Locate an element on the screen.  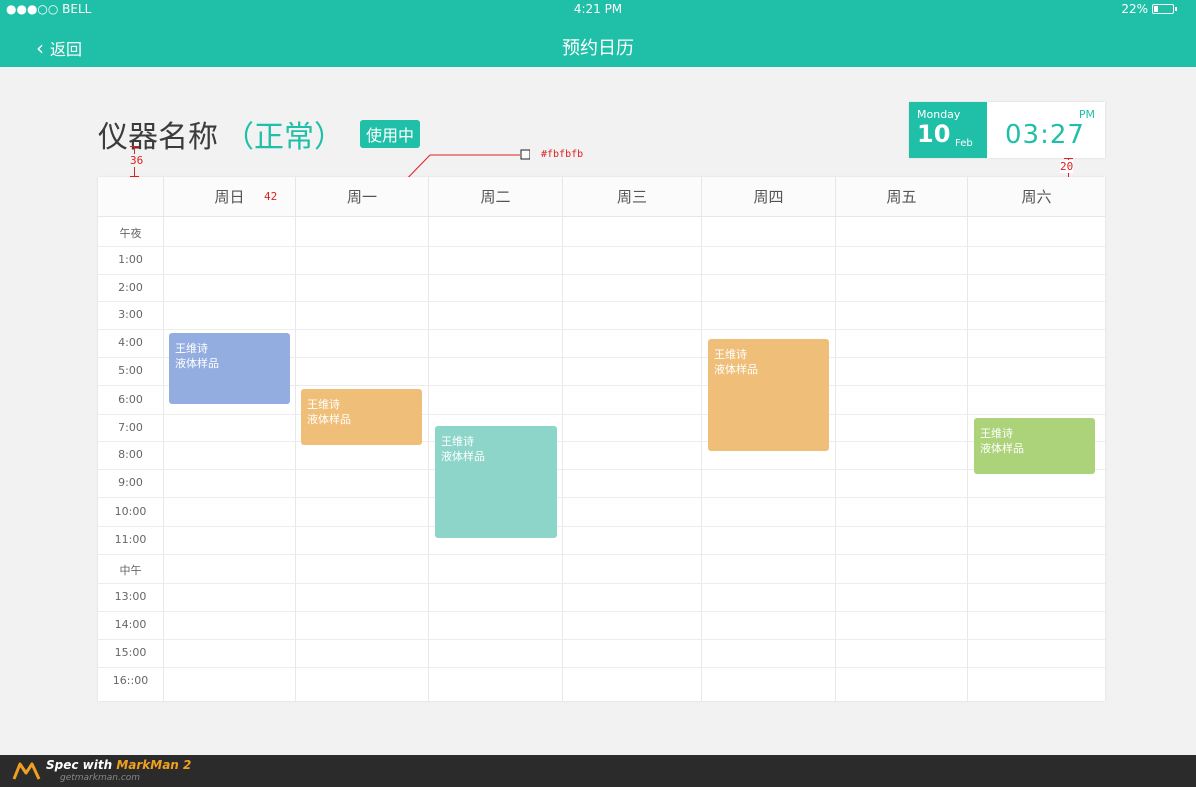
navigation-bar: ●●●○○ BELL 4:21 PM 22% ‹ 返回 预约日历 is located at coordinates (598, 33).